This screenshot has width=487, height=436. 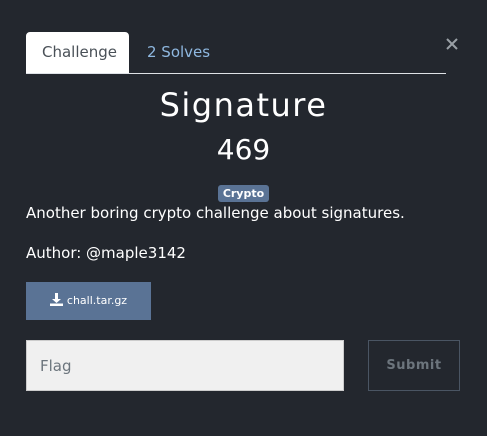 I want to click on challenge-author: Author: @maple3142, so click(x=106, y=253).